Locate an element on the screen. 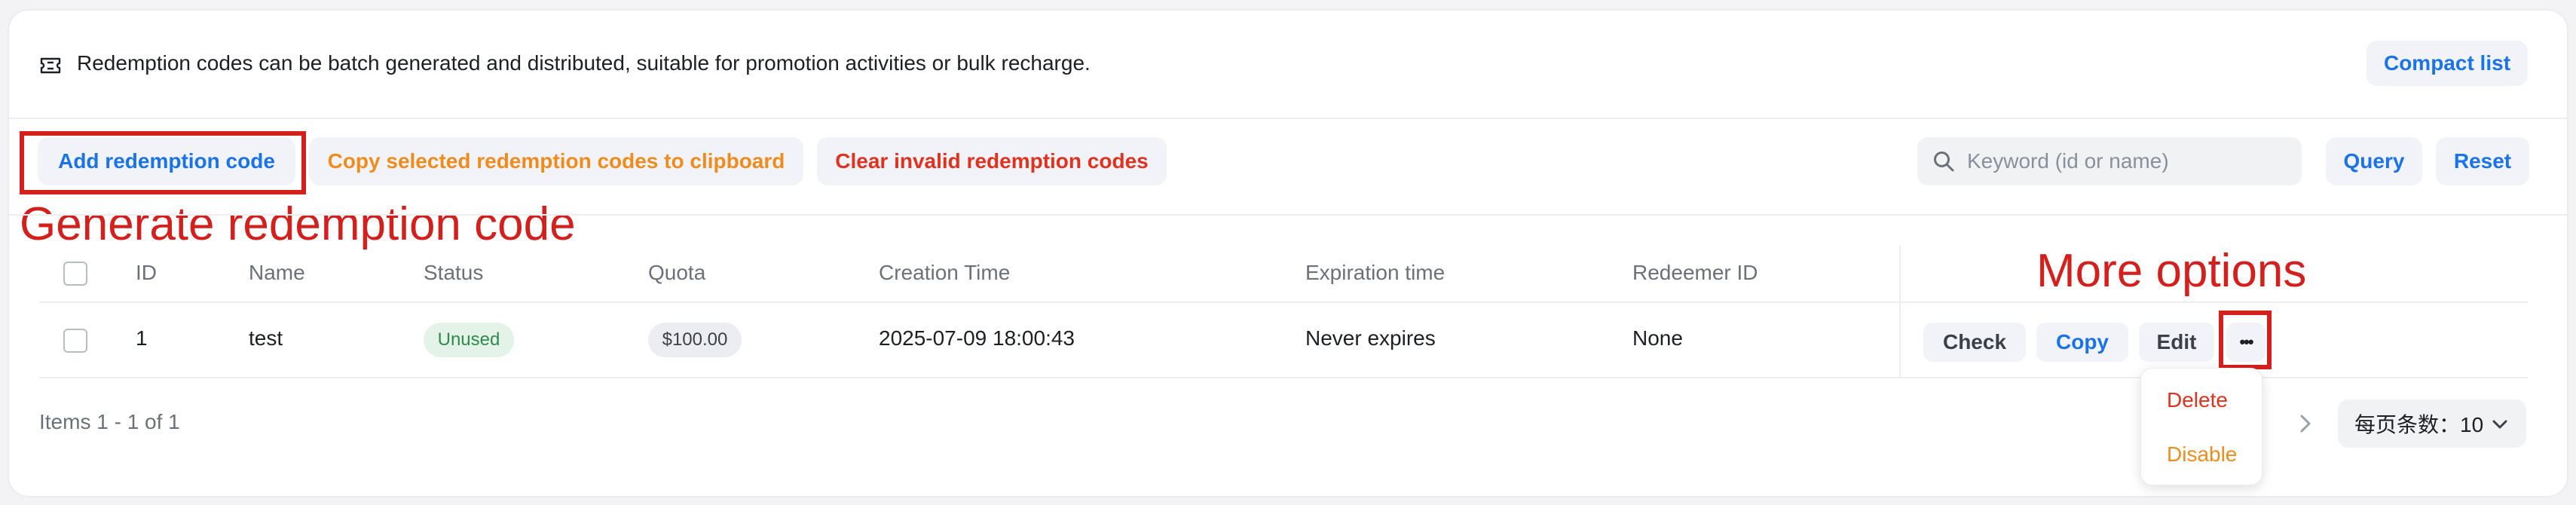 Image resolution: width=2576 pixels, height=505 pixels. header-id: ID is located at coordinates (146, 272).